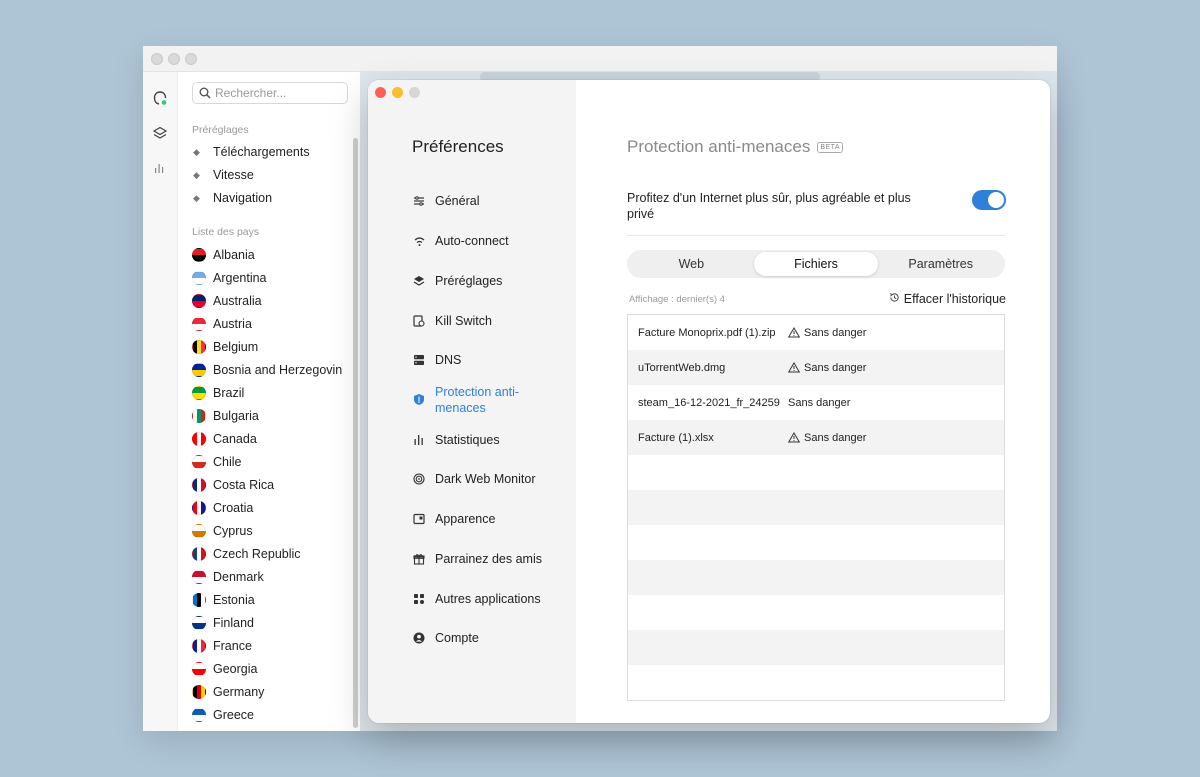  Describe the element at coordinates (691, 264) in the screenshot. I see `tab-web: Web` at that location.